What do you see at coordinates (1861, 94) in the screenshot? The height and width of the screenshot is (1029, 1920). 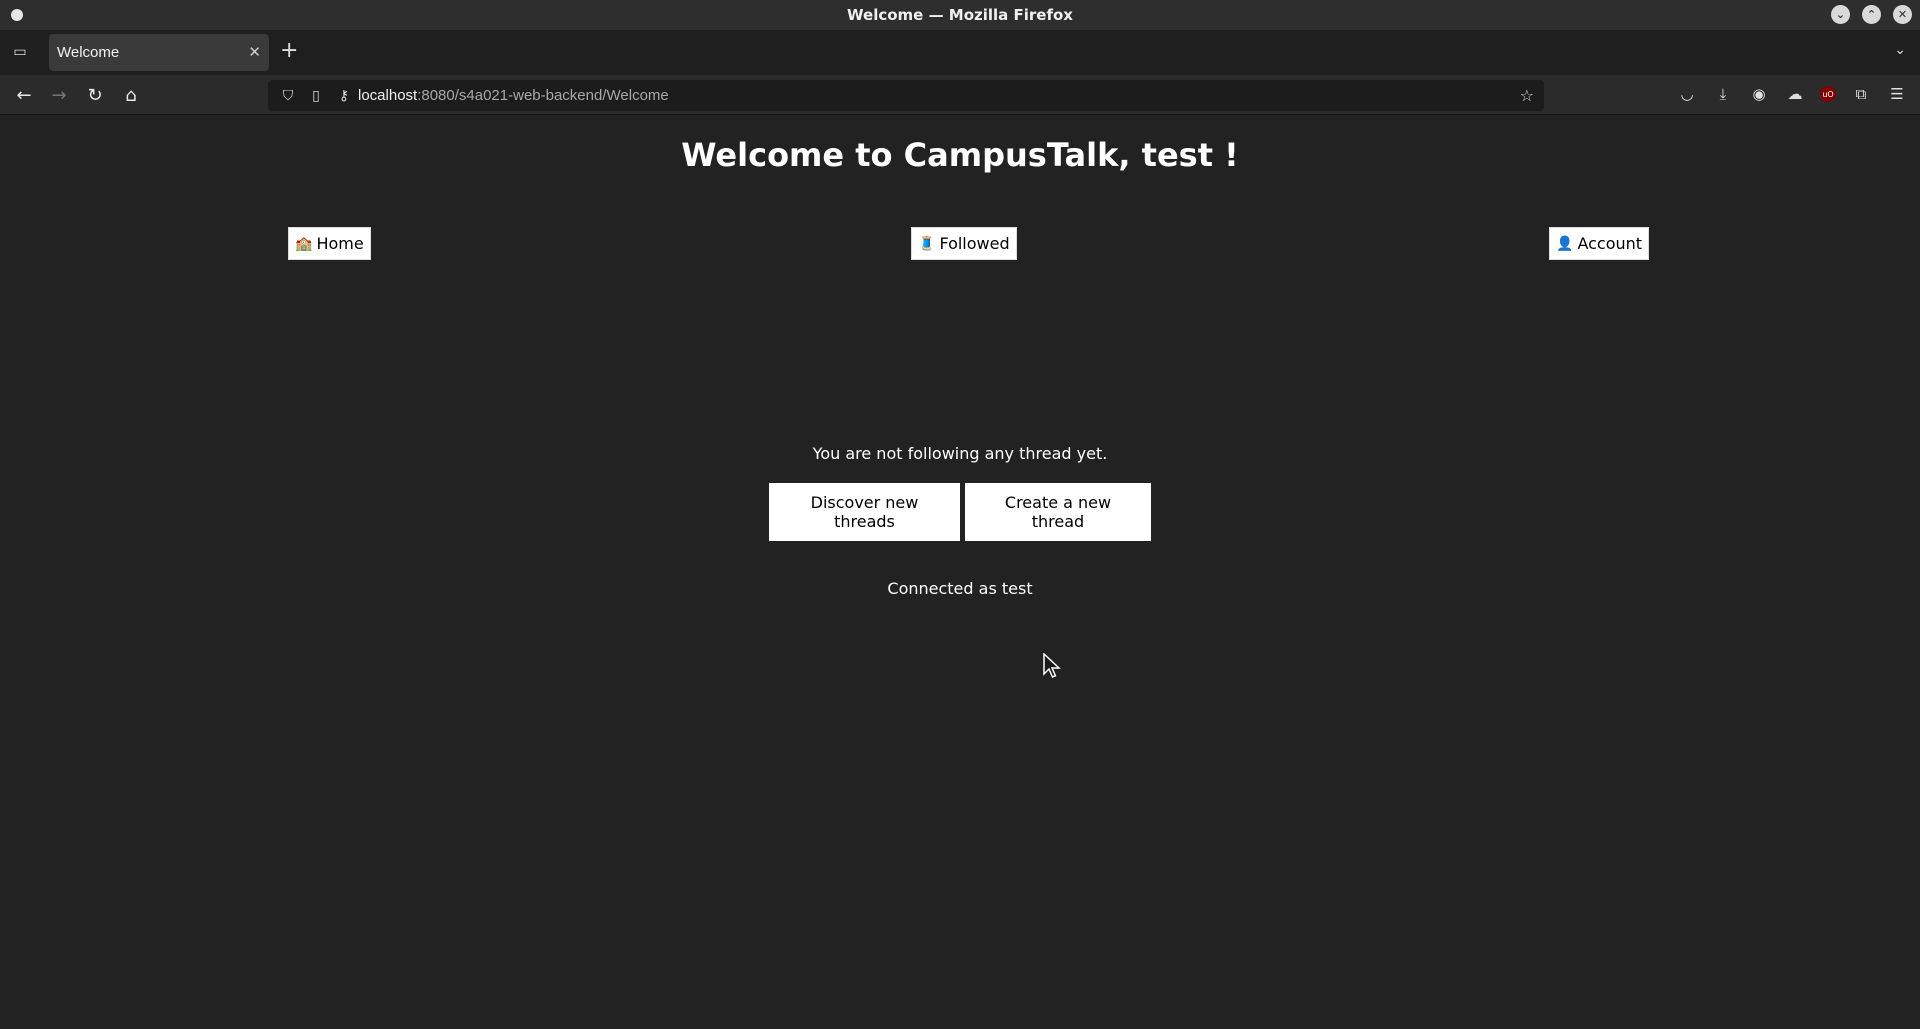 I see `extensions-icon: ⧉` at bounding box center [1861, 94].